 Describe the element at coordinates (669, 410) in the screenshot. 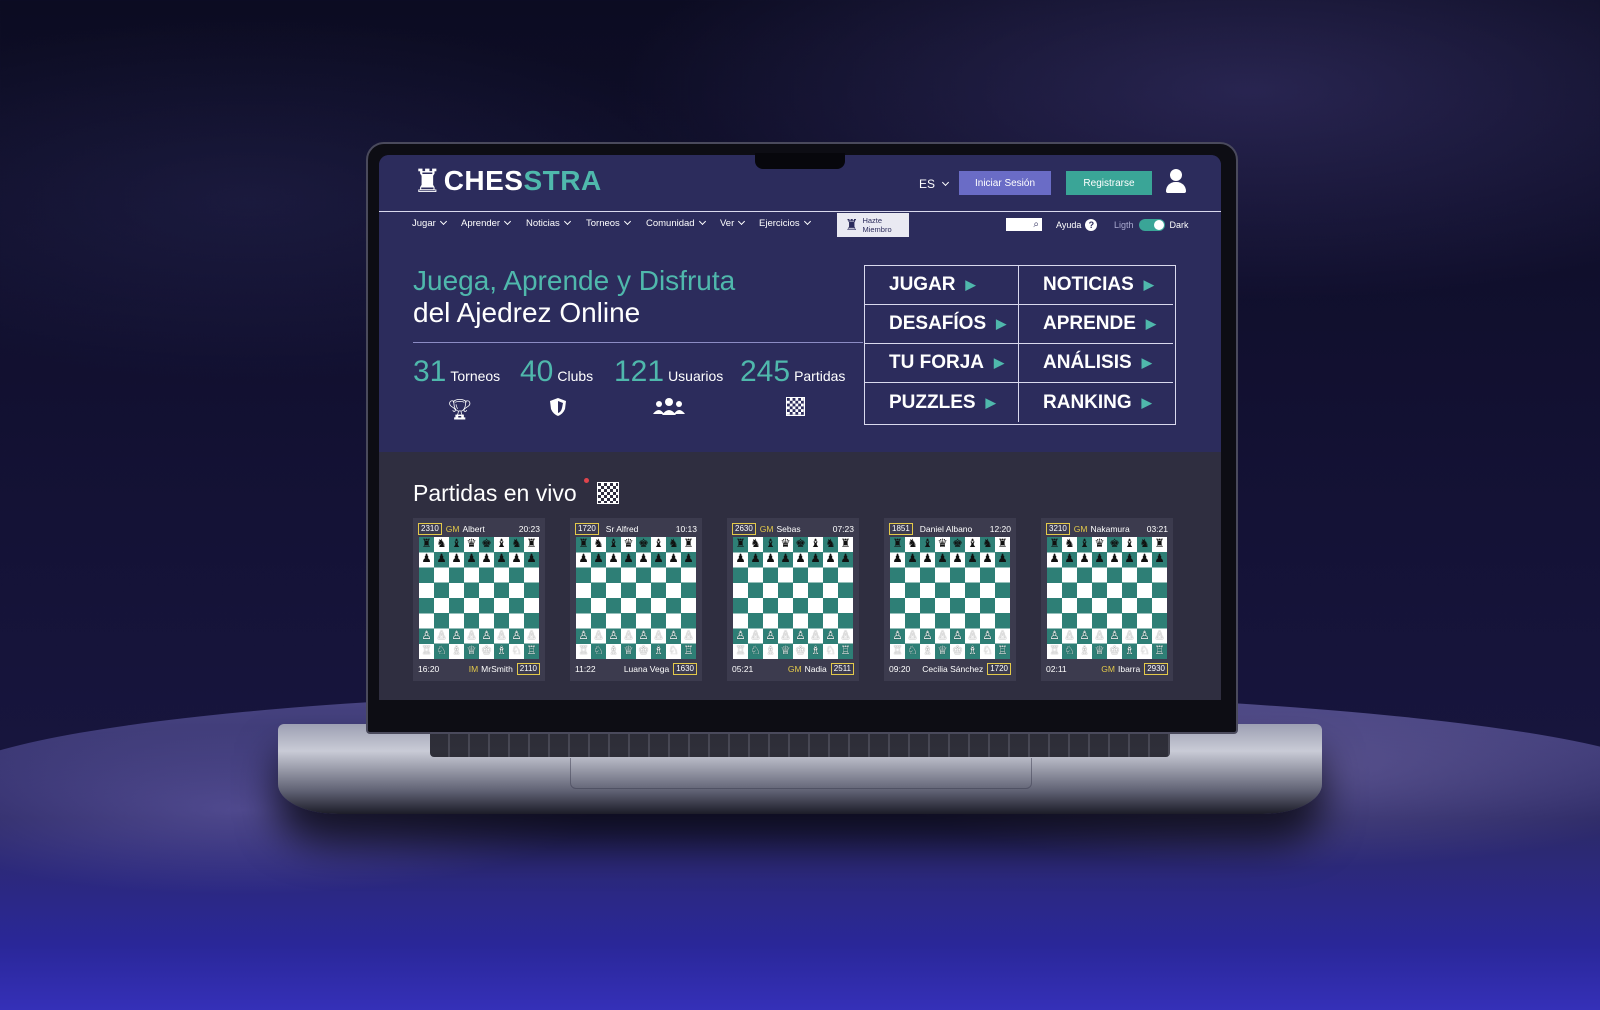

I see `users-icon` at that location.